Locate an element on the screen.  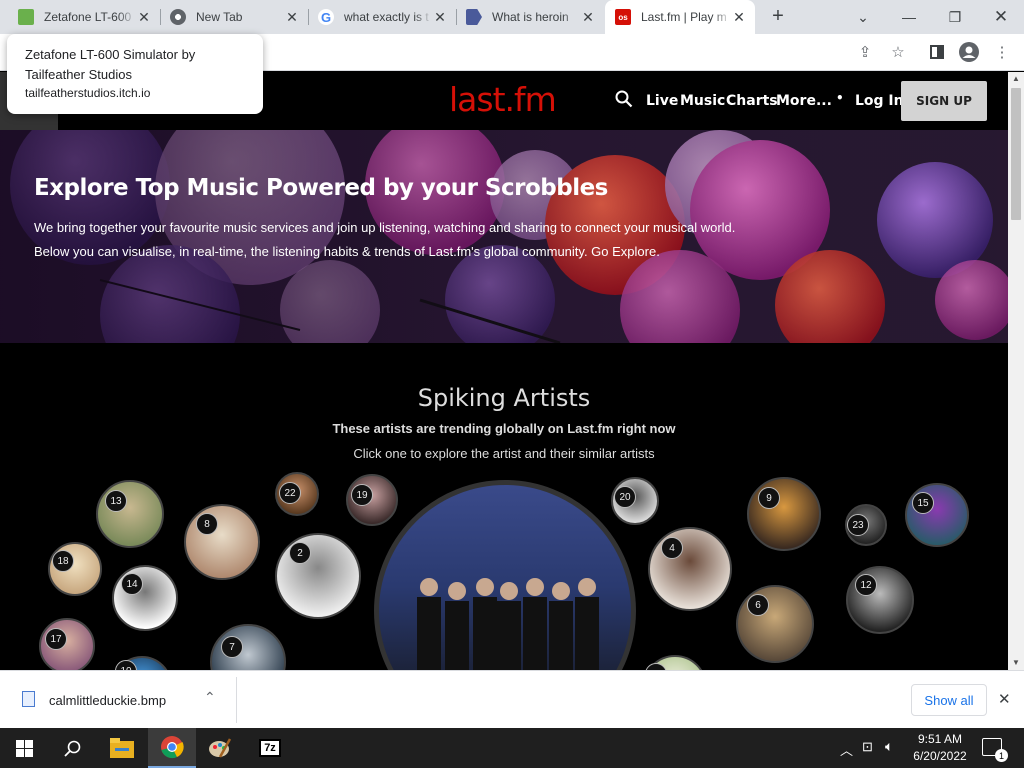
profile-avatar-icon is located at coordinates (969, 52).